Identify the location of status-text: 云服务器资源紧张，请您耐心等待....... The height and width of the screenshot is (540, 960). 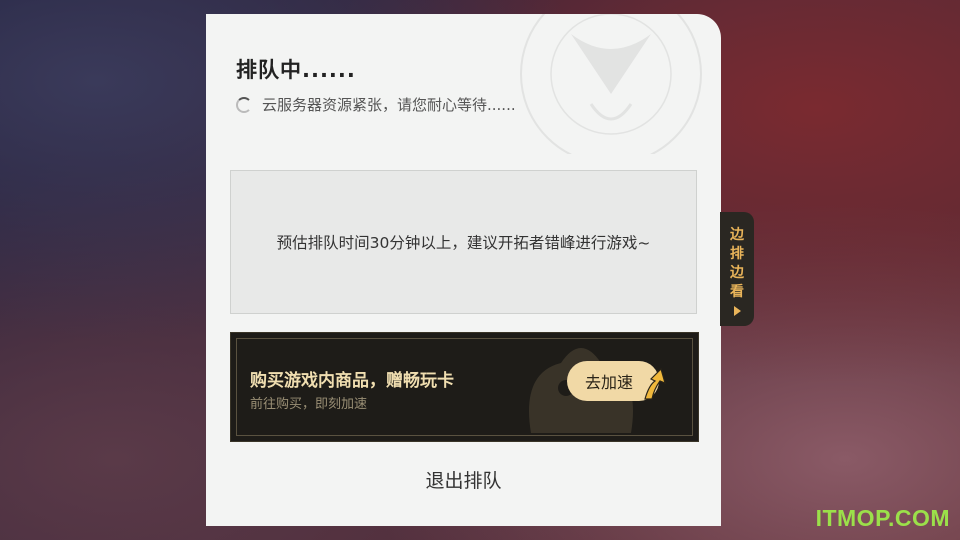
(389, 105).